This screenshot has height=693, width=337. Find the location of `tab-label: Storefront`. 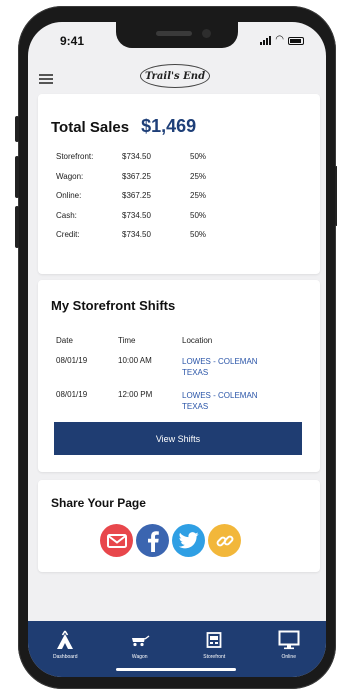

tab-label: Storefront is located at coordinates (214, 657).